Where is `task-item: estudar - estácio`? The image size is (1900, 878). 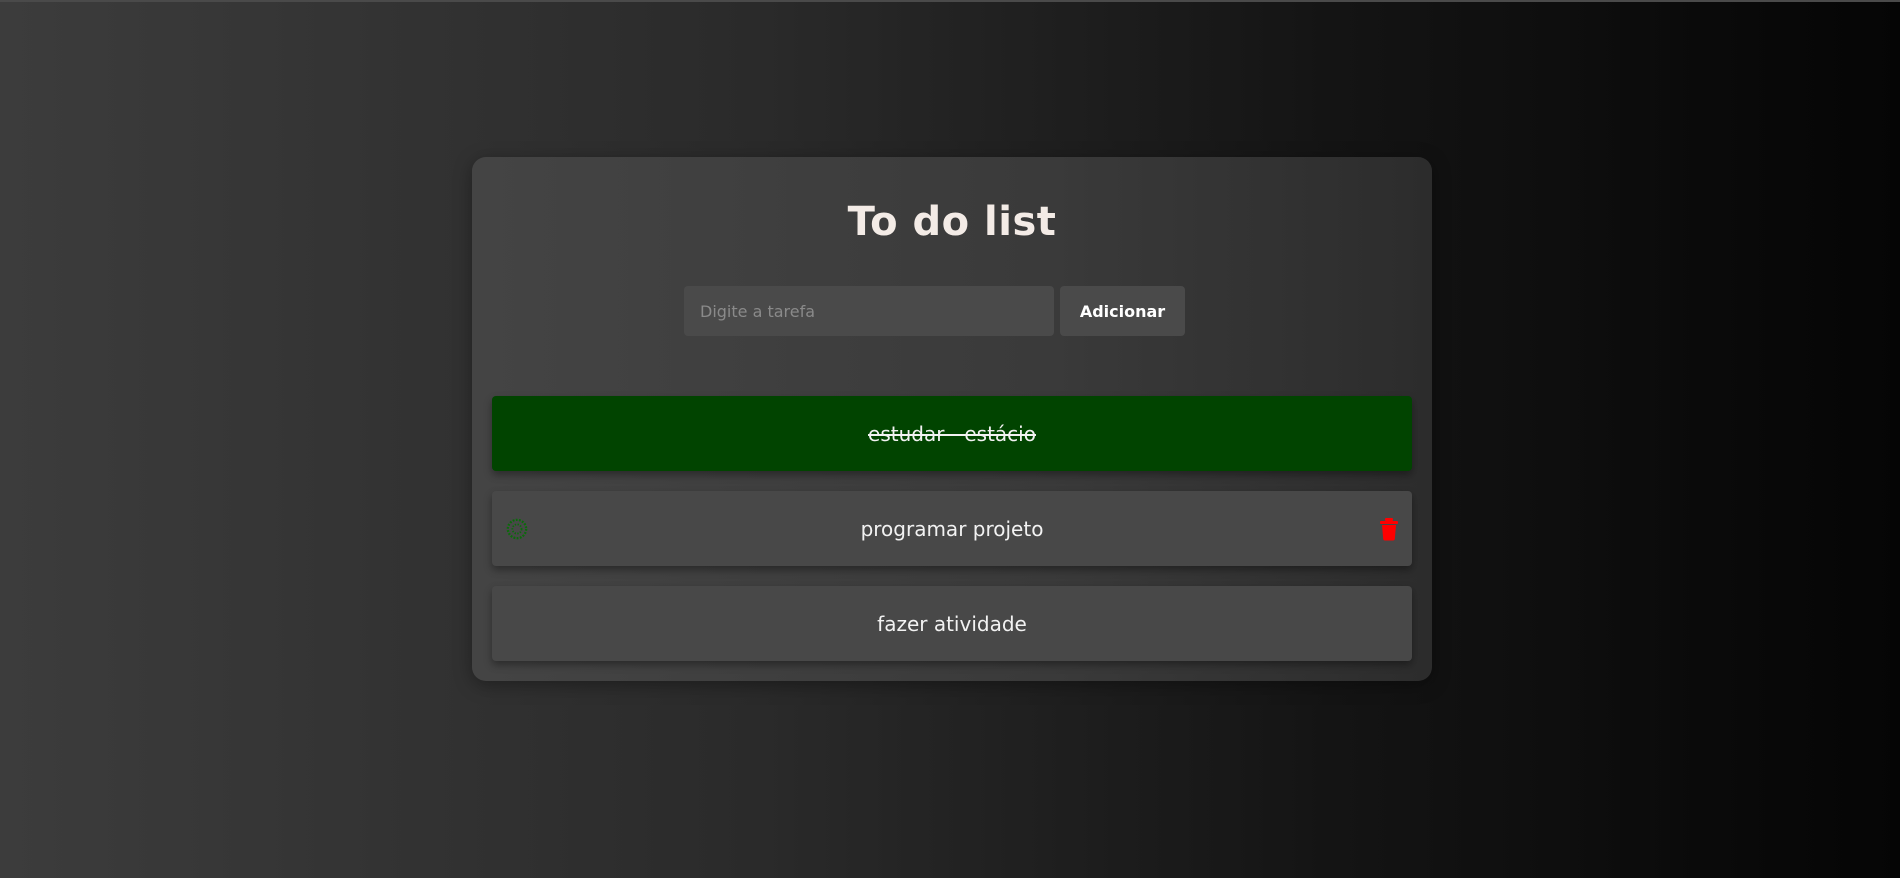
task-item: estudar - estácio is located at coordinates (952, 433).